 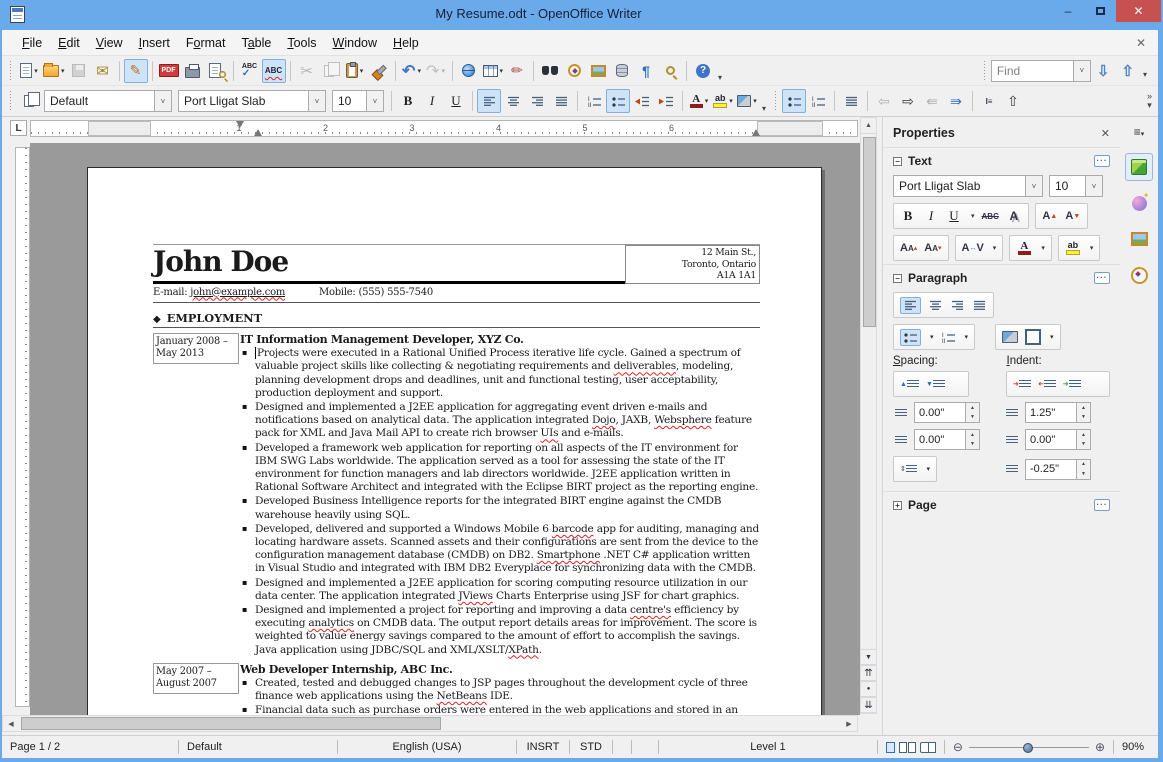 I want to click on bullets-on-off-button, so click(x=618, y=101).